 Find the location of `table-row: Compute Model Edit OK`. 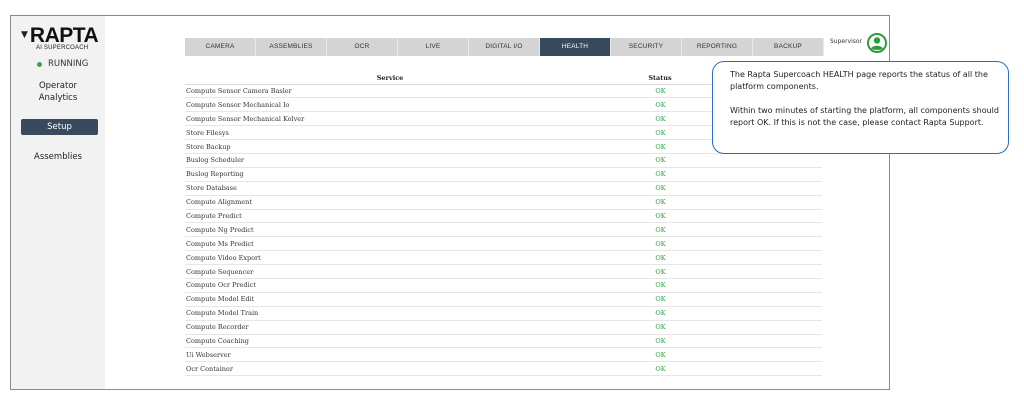

table-row: Compute Model Edit OK is located at coordinates (503, 299).